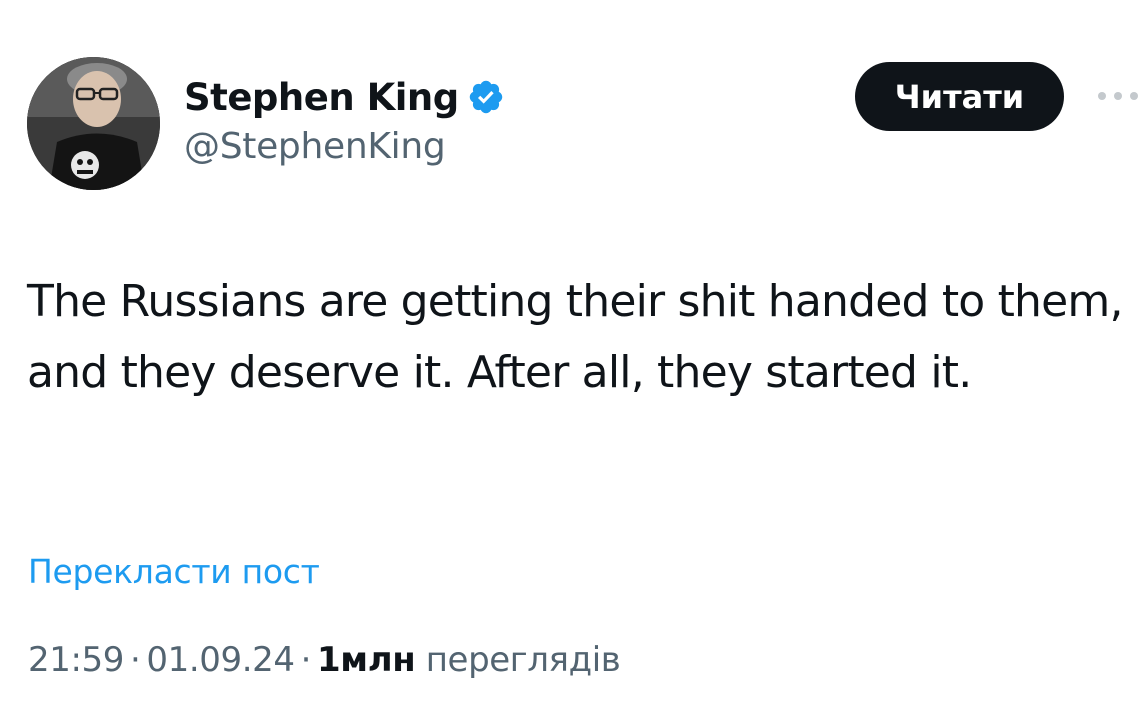 The width and height of the screenshot is (1147, 714). Describe the element at coordinates (366, 660) in the screenshot. I see `views-count: 1млн` at that location.